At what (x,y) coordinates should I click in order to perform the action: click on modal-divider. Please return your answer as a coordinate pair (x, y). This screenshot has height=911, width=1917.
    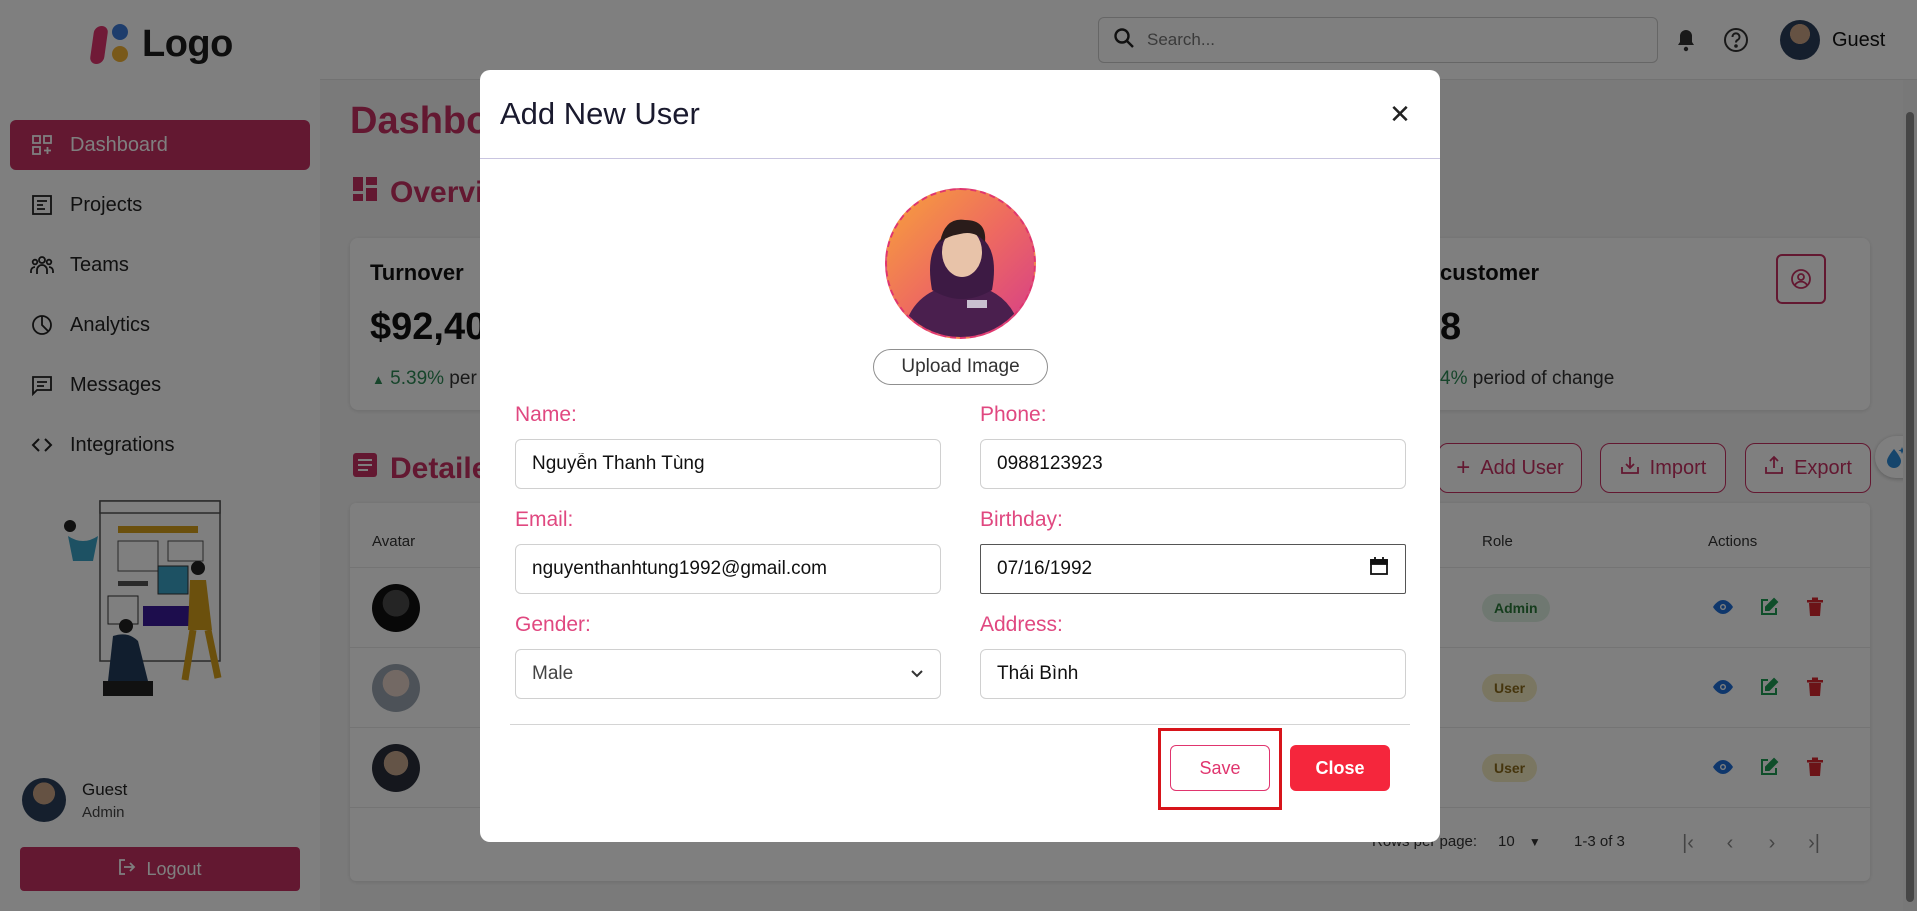
    Looking at the image, I should click on (960, 724).